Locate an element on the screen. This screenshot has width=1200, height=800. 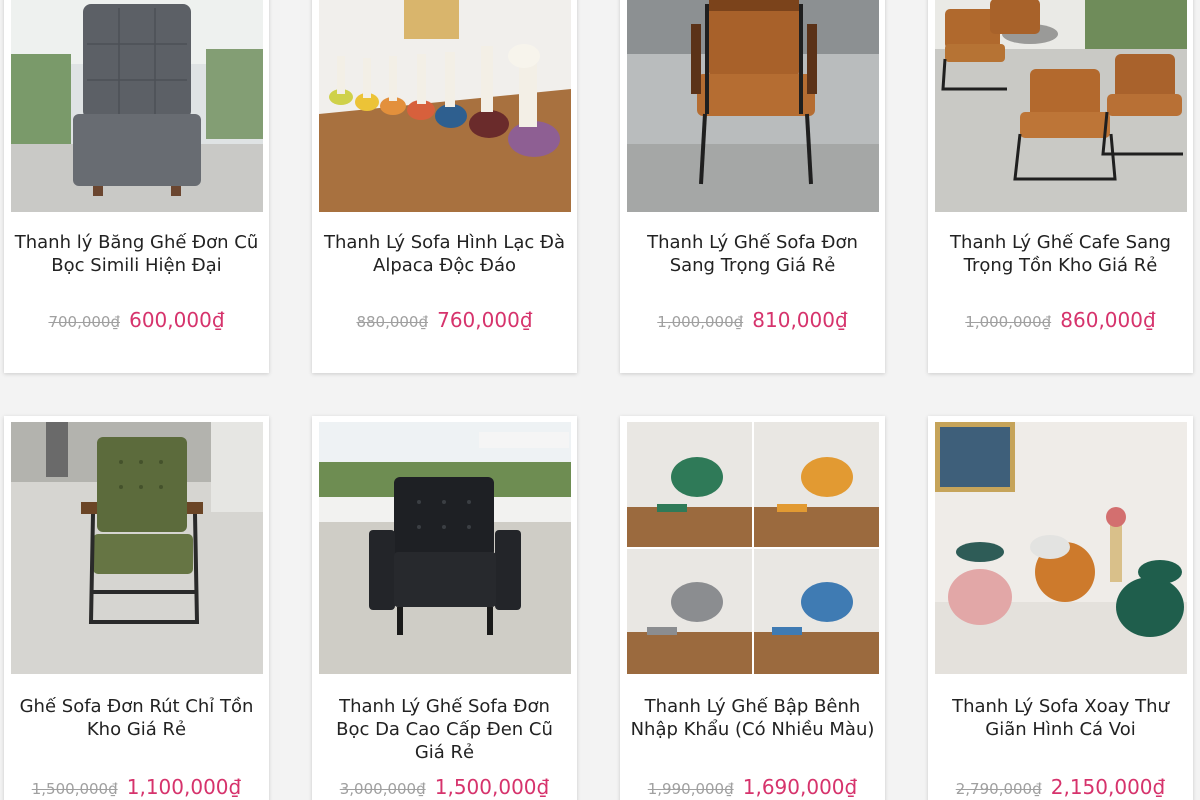
product-title: Thanh Lý Sofa Xoay Thư Giãn Hình Cá Voi is located at coordinates (1060, 718).